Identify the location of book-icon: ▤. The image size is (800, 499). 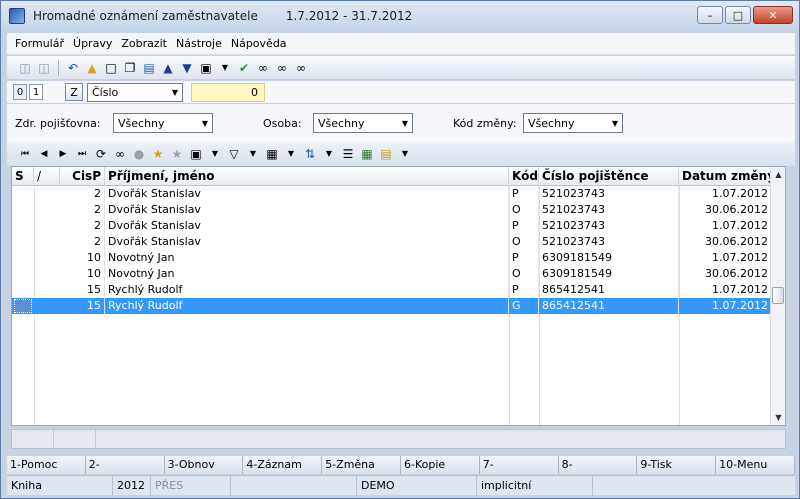
(149, 68).